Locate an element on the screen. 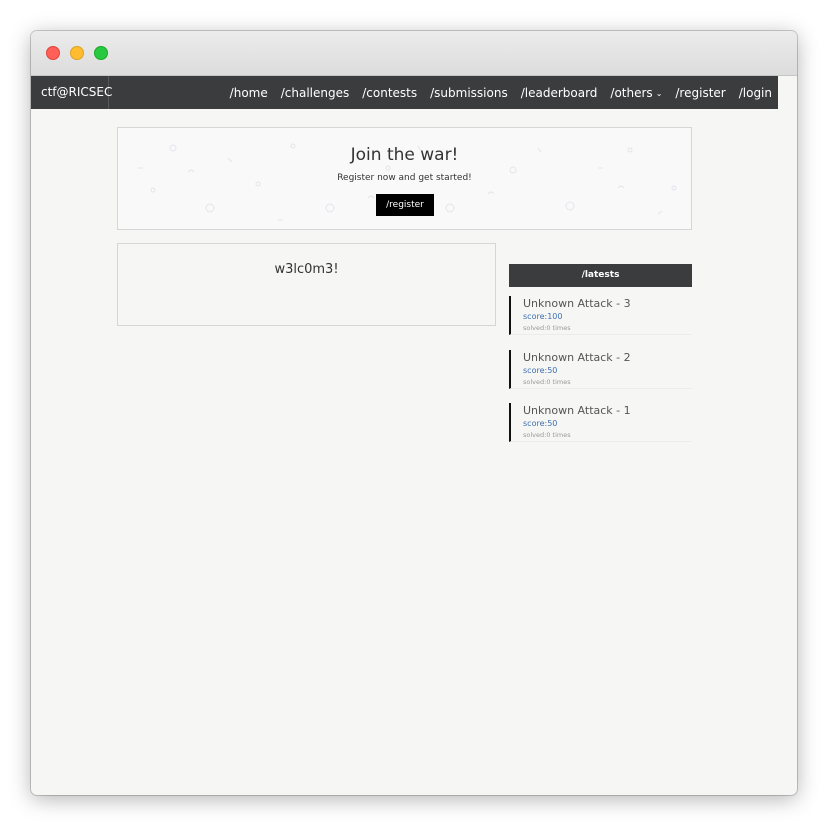  banner-title: Join the war! is located at coordinates (404, 155).